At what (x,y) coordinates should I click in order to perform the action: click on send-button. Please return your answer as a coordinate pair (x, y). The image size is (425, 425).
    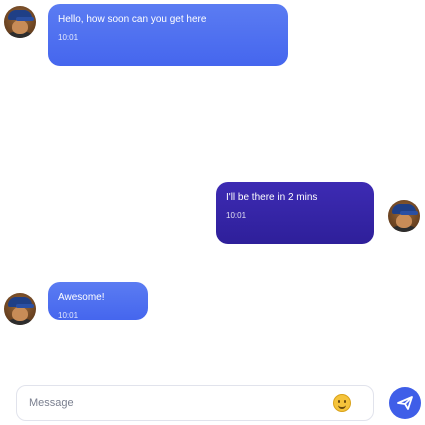
    Looking at the image, I should click on (405, 403).